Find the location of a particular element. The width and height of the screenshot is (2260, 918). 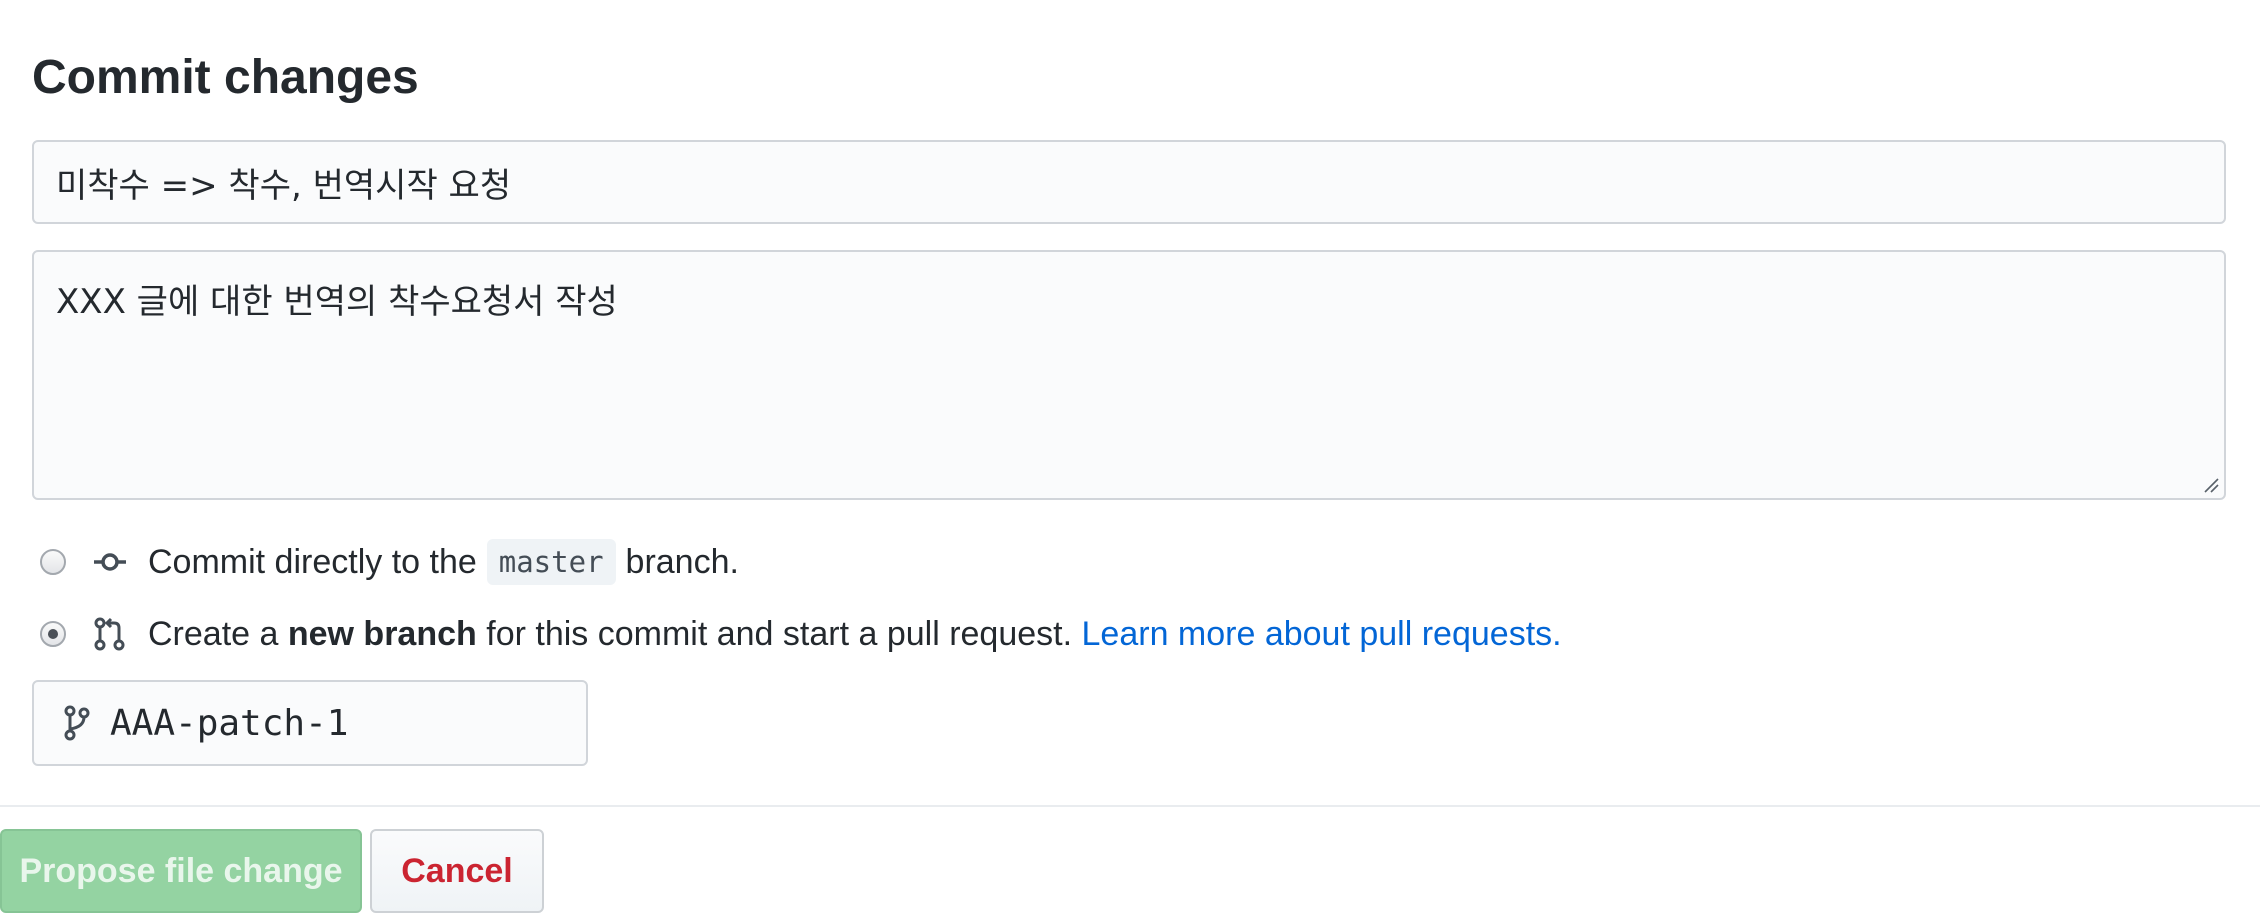

commit-direct-suffix: branch. is located at coordinates (682, 561).